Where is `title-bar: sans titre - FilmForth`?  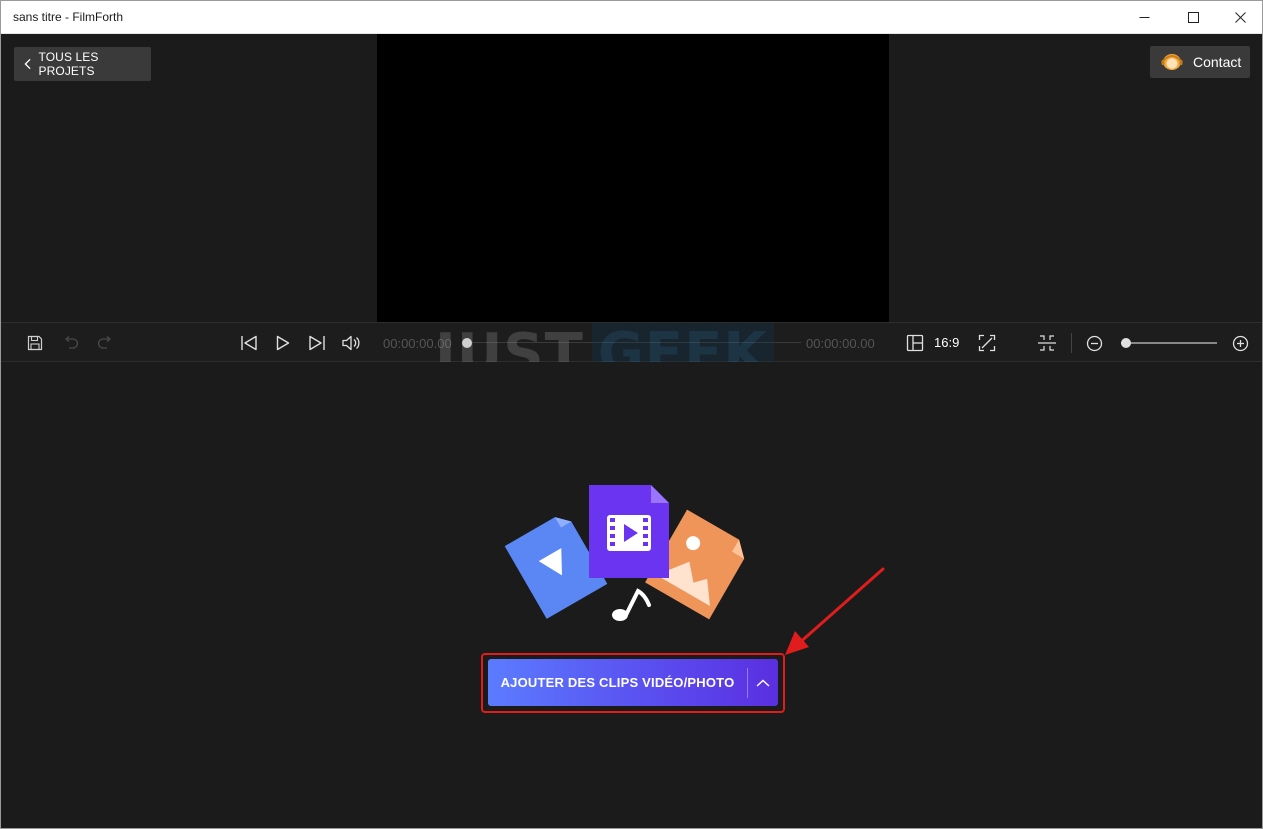 title-bar: sans titre - FilmForth is located at coordinates (631, 17).